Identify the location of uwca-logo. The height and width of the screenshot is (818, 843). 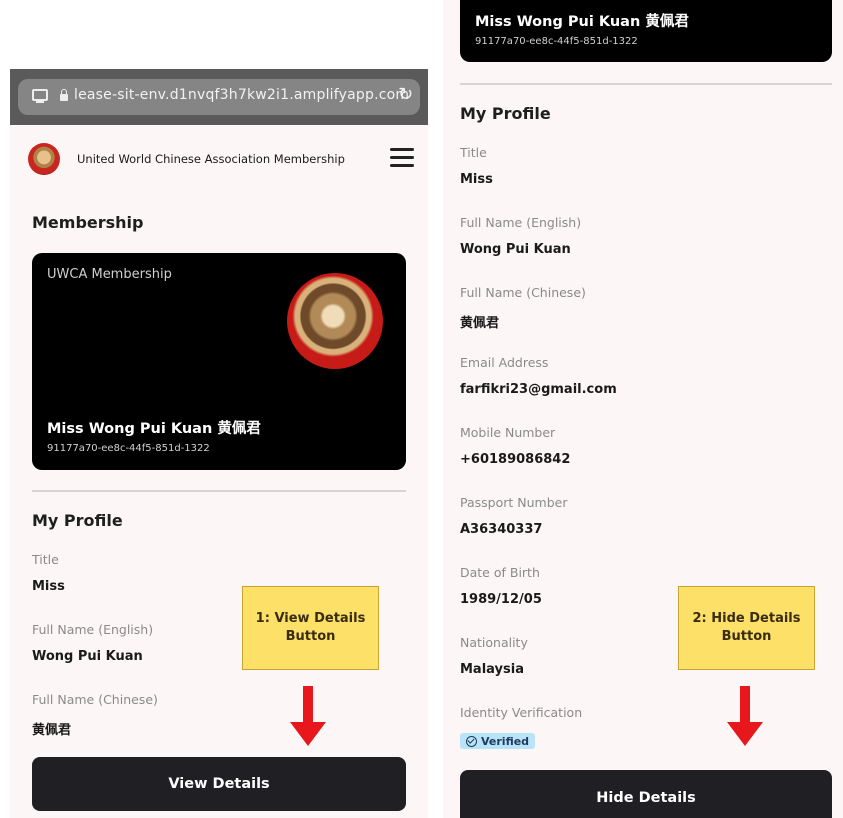
(44, 159).